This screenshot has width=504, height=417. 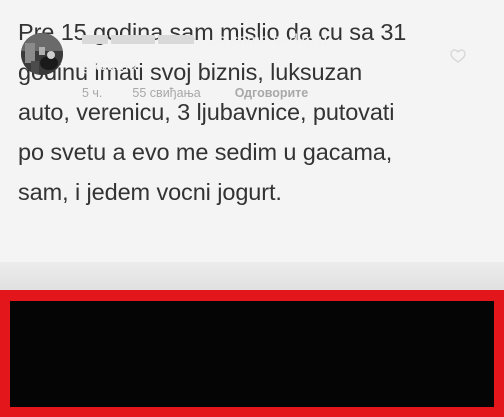 I want to click on avatar, so click(x=42, y=54).